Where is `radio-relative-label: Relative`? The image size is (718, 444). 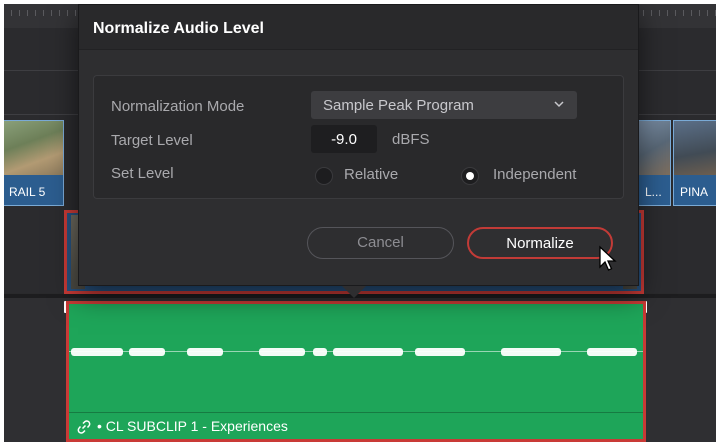 radio-relative-label: Relative is located at coordinates (371, 174).